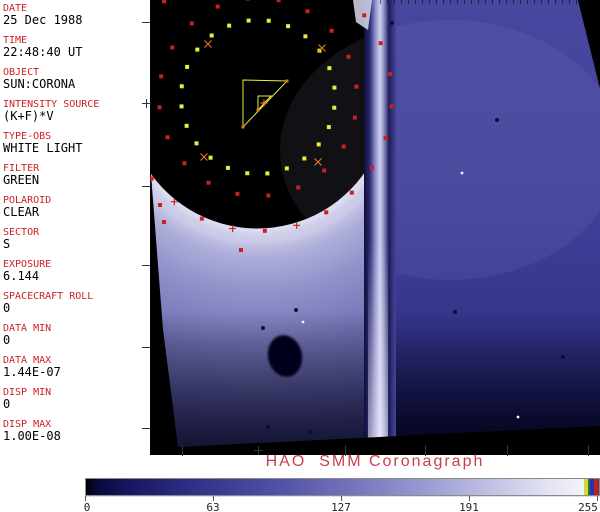 The width and height of the screenshot is (600, 512). What do you see at coordinates (39, 84) in the screenshot?
I see `field-value: SUN:CORONA` at bounding box center [39, 84].